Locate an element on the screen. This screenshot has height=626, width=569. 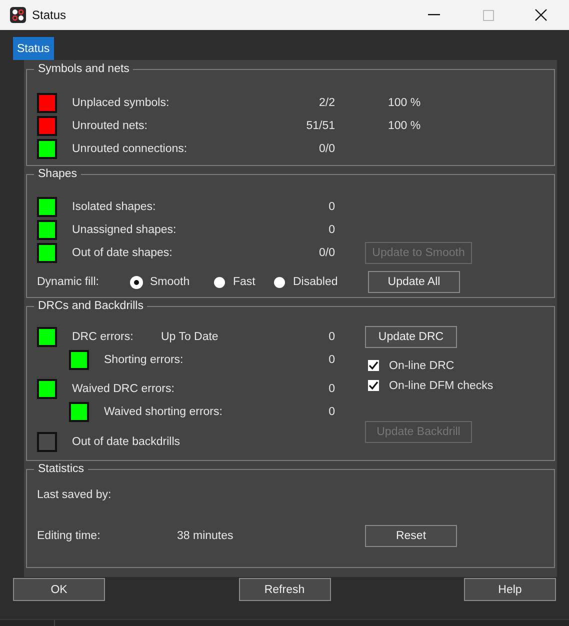
row-label: Waived DRC errors: is located at coordinates (123, 388).